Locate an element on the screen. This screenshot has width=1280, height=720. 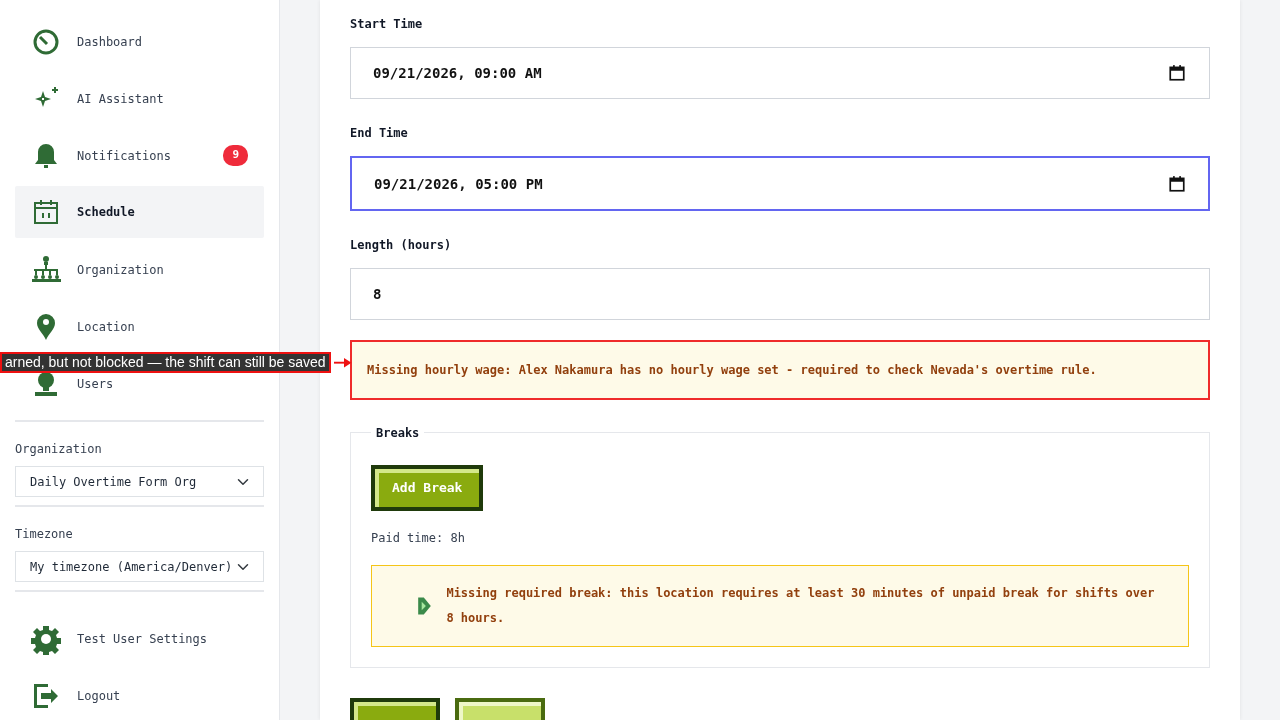
warning-message: Missing hourly wage: Alex Nakamura has no hourly wage set - required to check Nevada's overtime rule. is located at coordinates (780, 370).